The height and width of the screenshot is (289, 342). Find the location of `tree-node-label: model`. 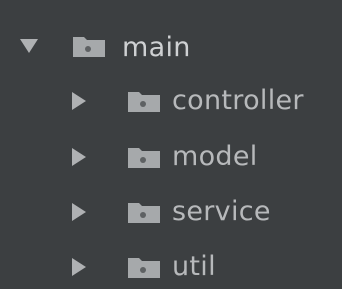

tree-node-label: model is located at coordinates (215, 156).